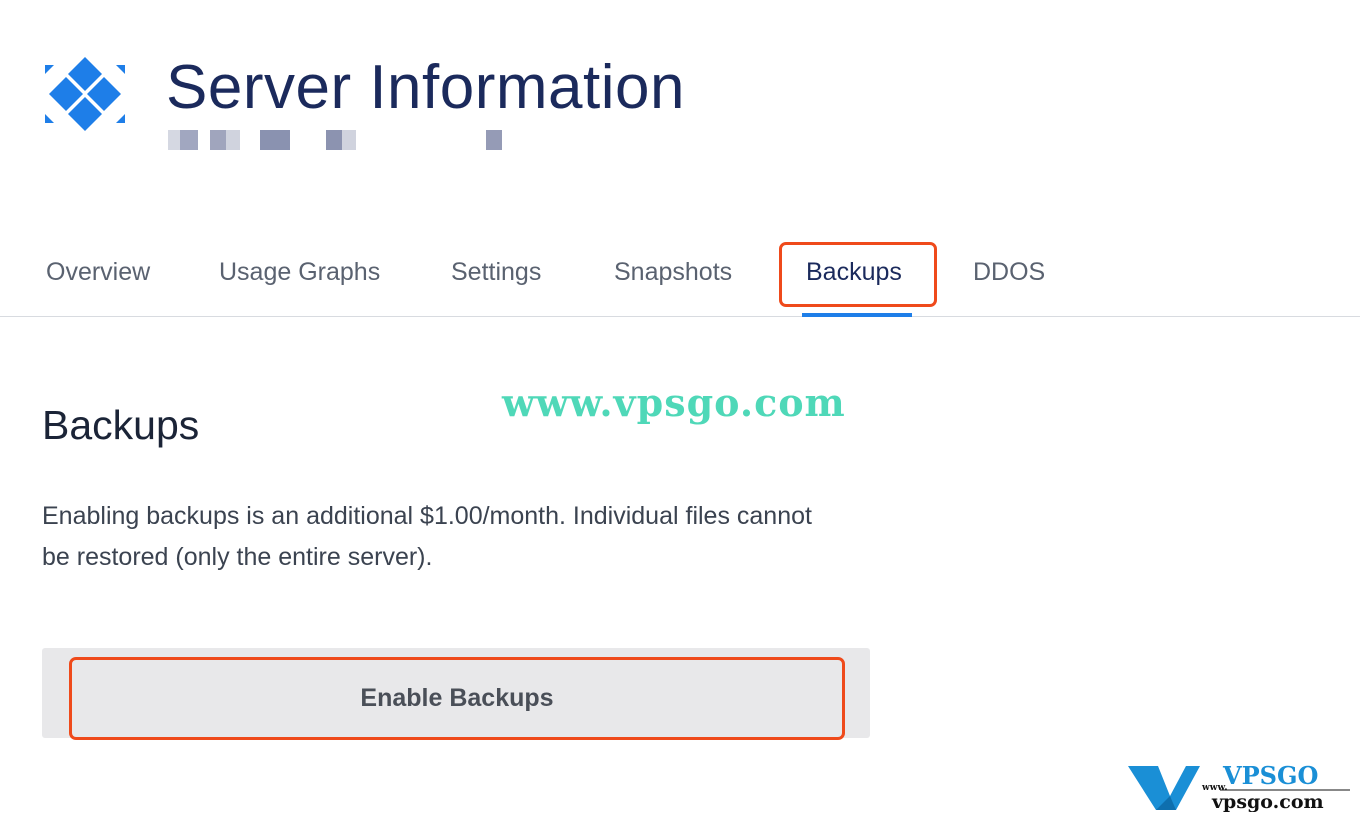 The width and height of the screenshot is (1360, 816). I want to click on tab-ddos: DDOS, so click(1009, 272).